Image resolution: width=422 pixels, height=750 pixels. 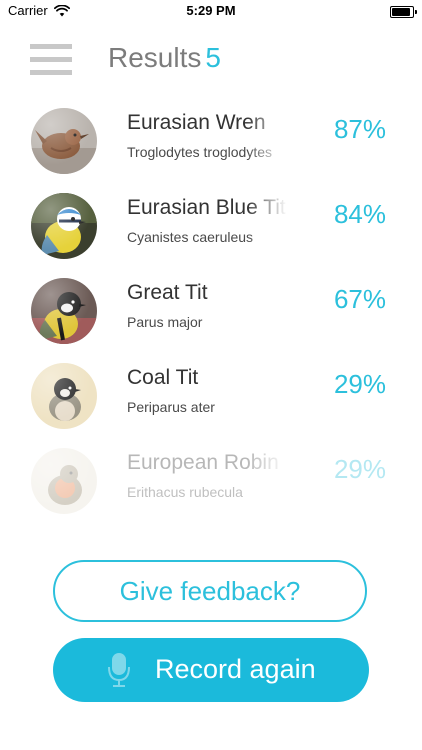 I want to click on result-count: 5, so click(x=213, y=57).